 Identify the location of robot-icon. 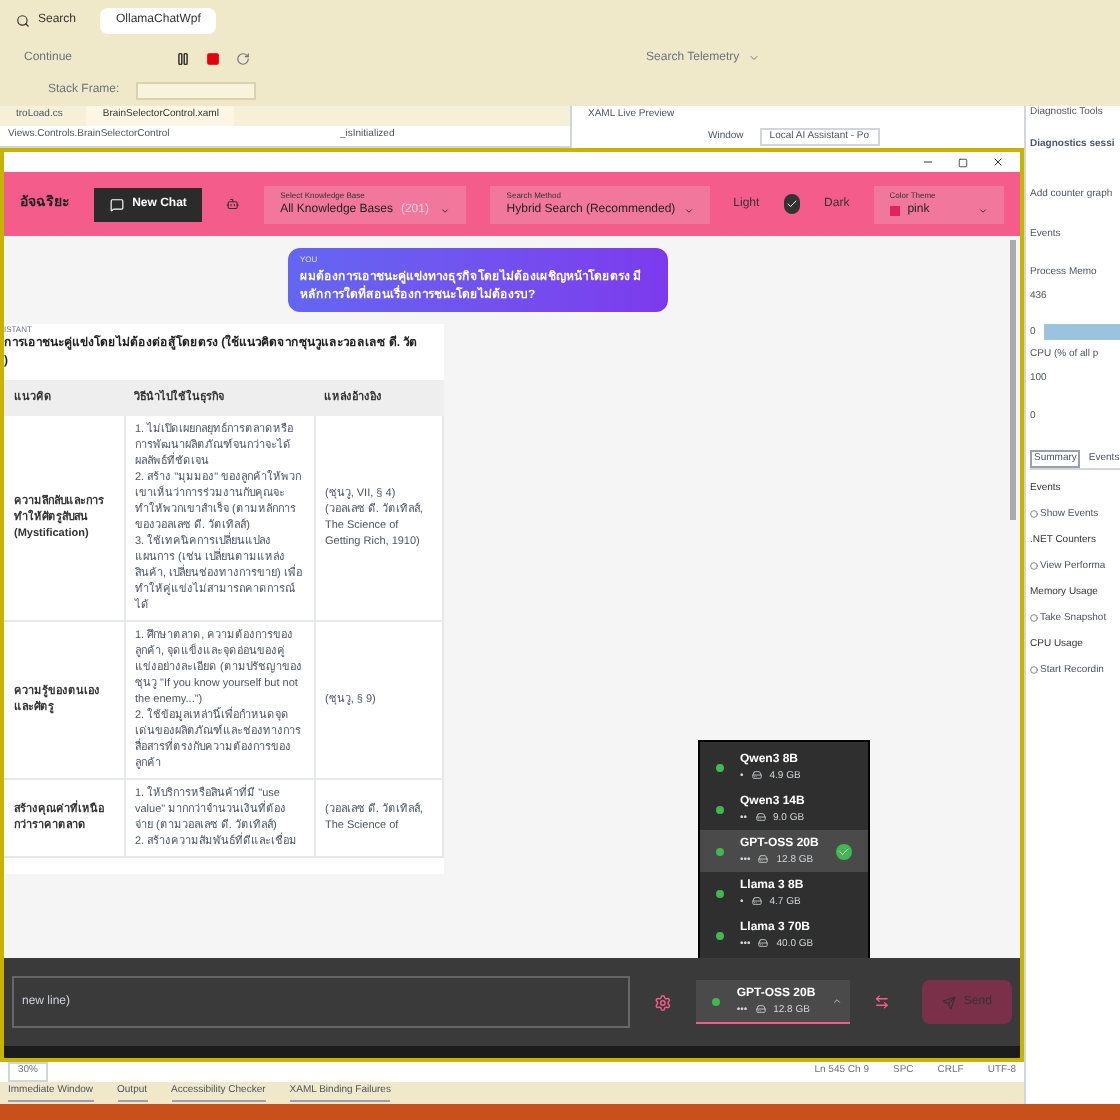
(233, 204).